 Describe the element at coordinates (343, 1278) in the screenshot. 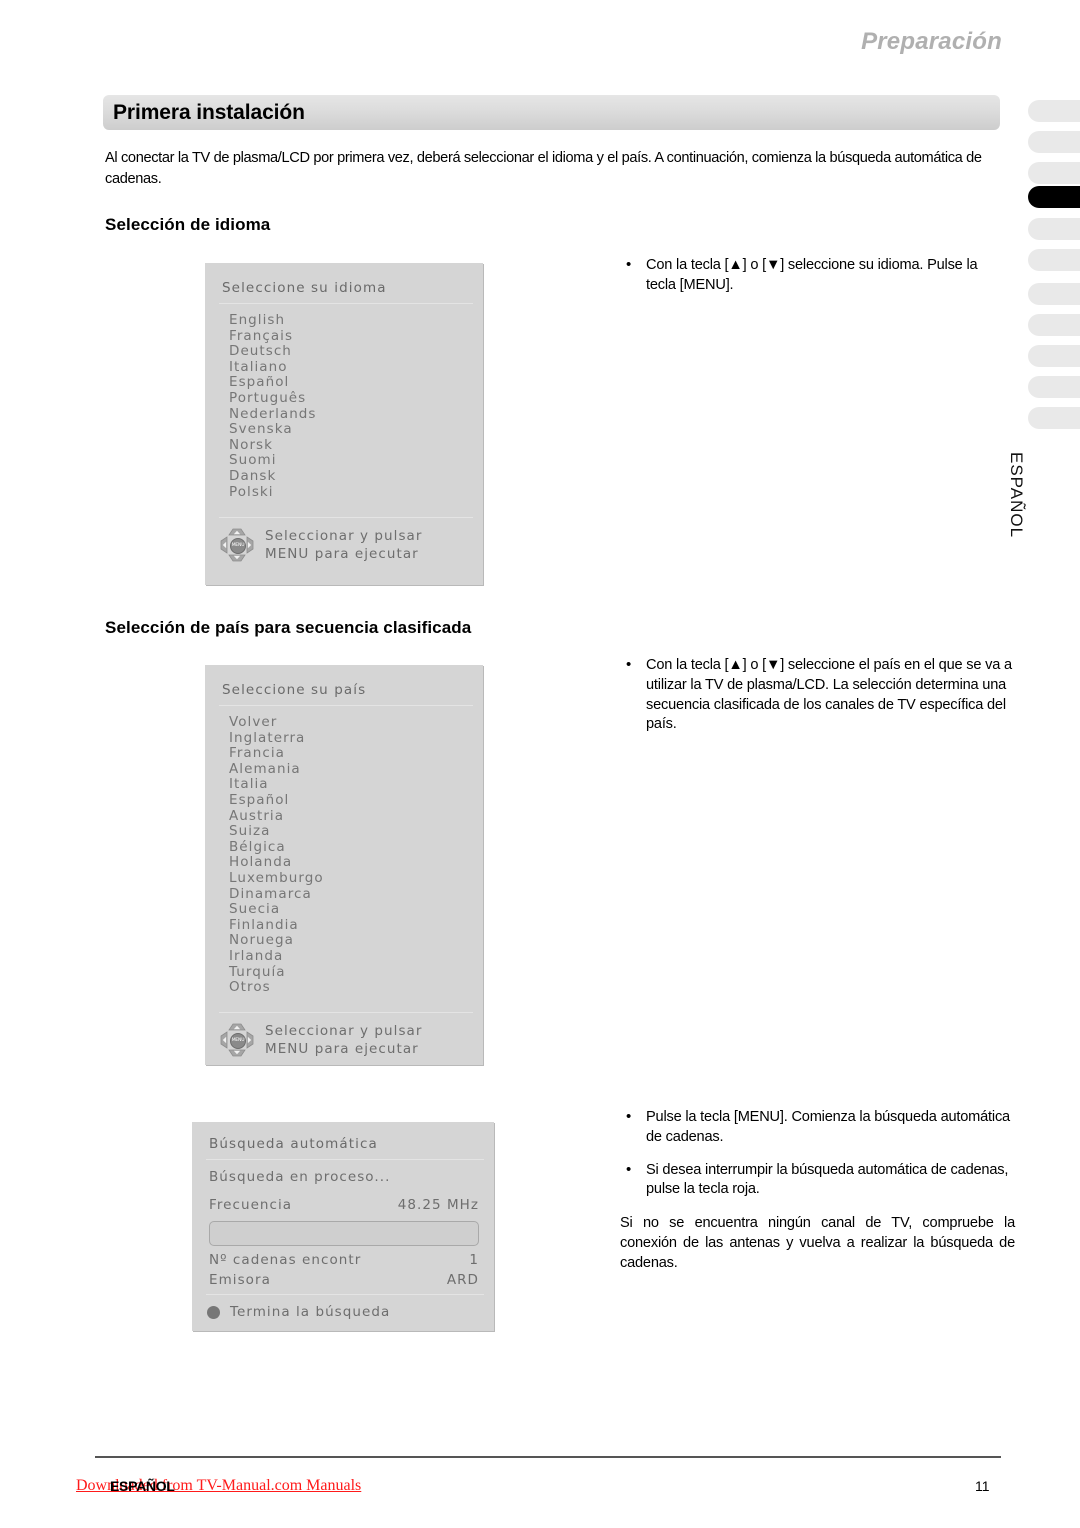

I see `osd-search-station-row: Emisora ARD` at that location.